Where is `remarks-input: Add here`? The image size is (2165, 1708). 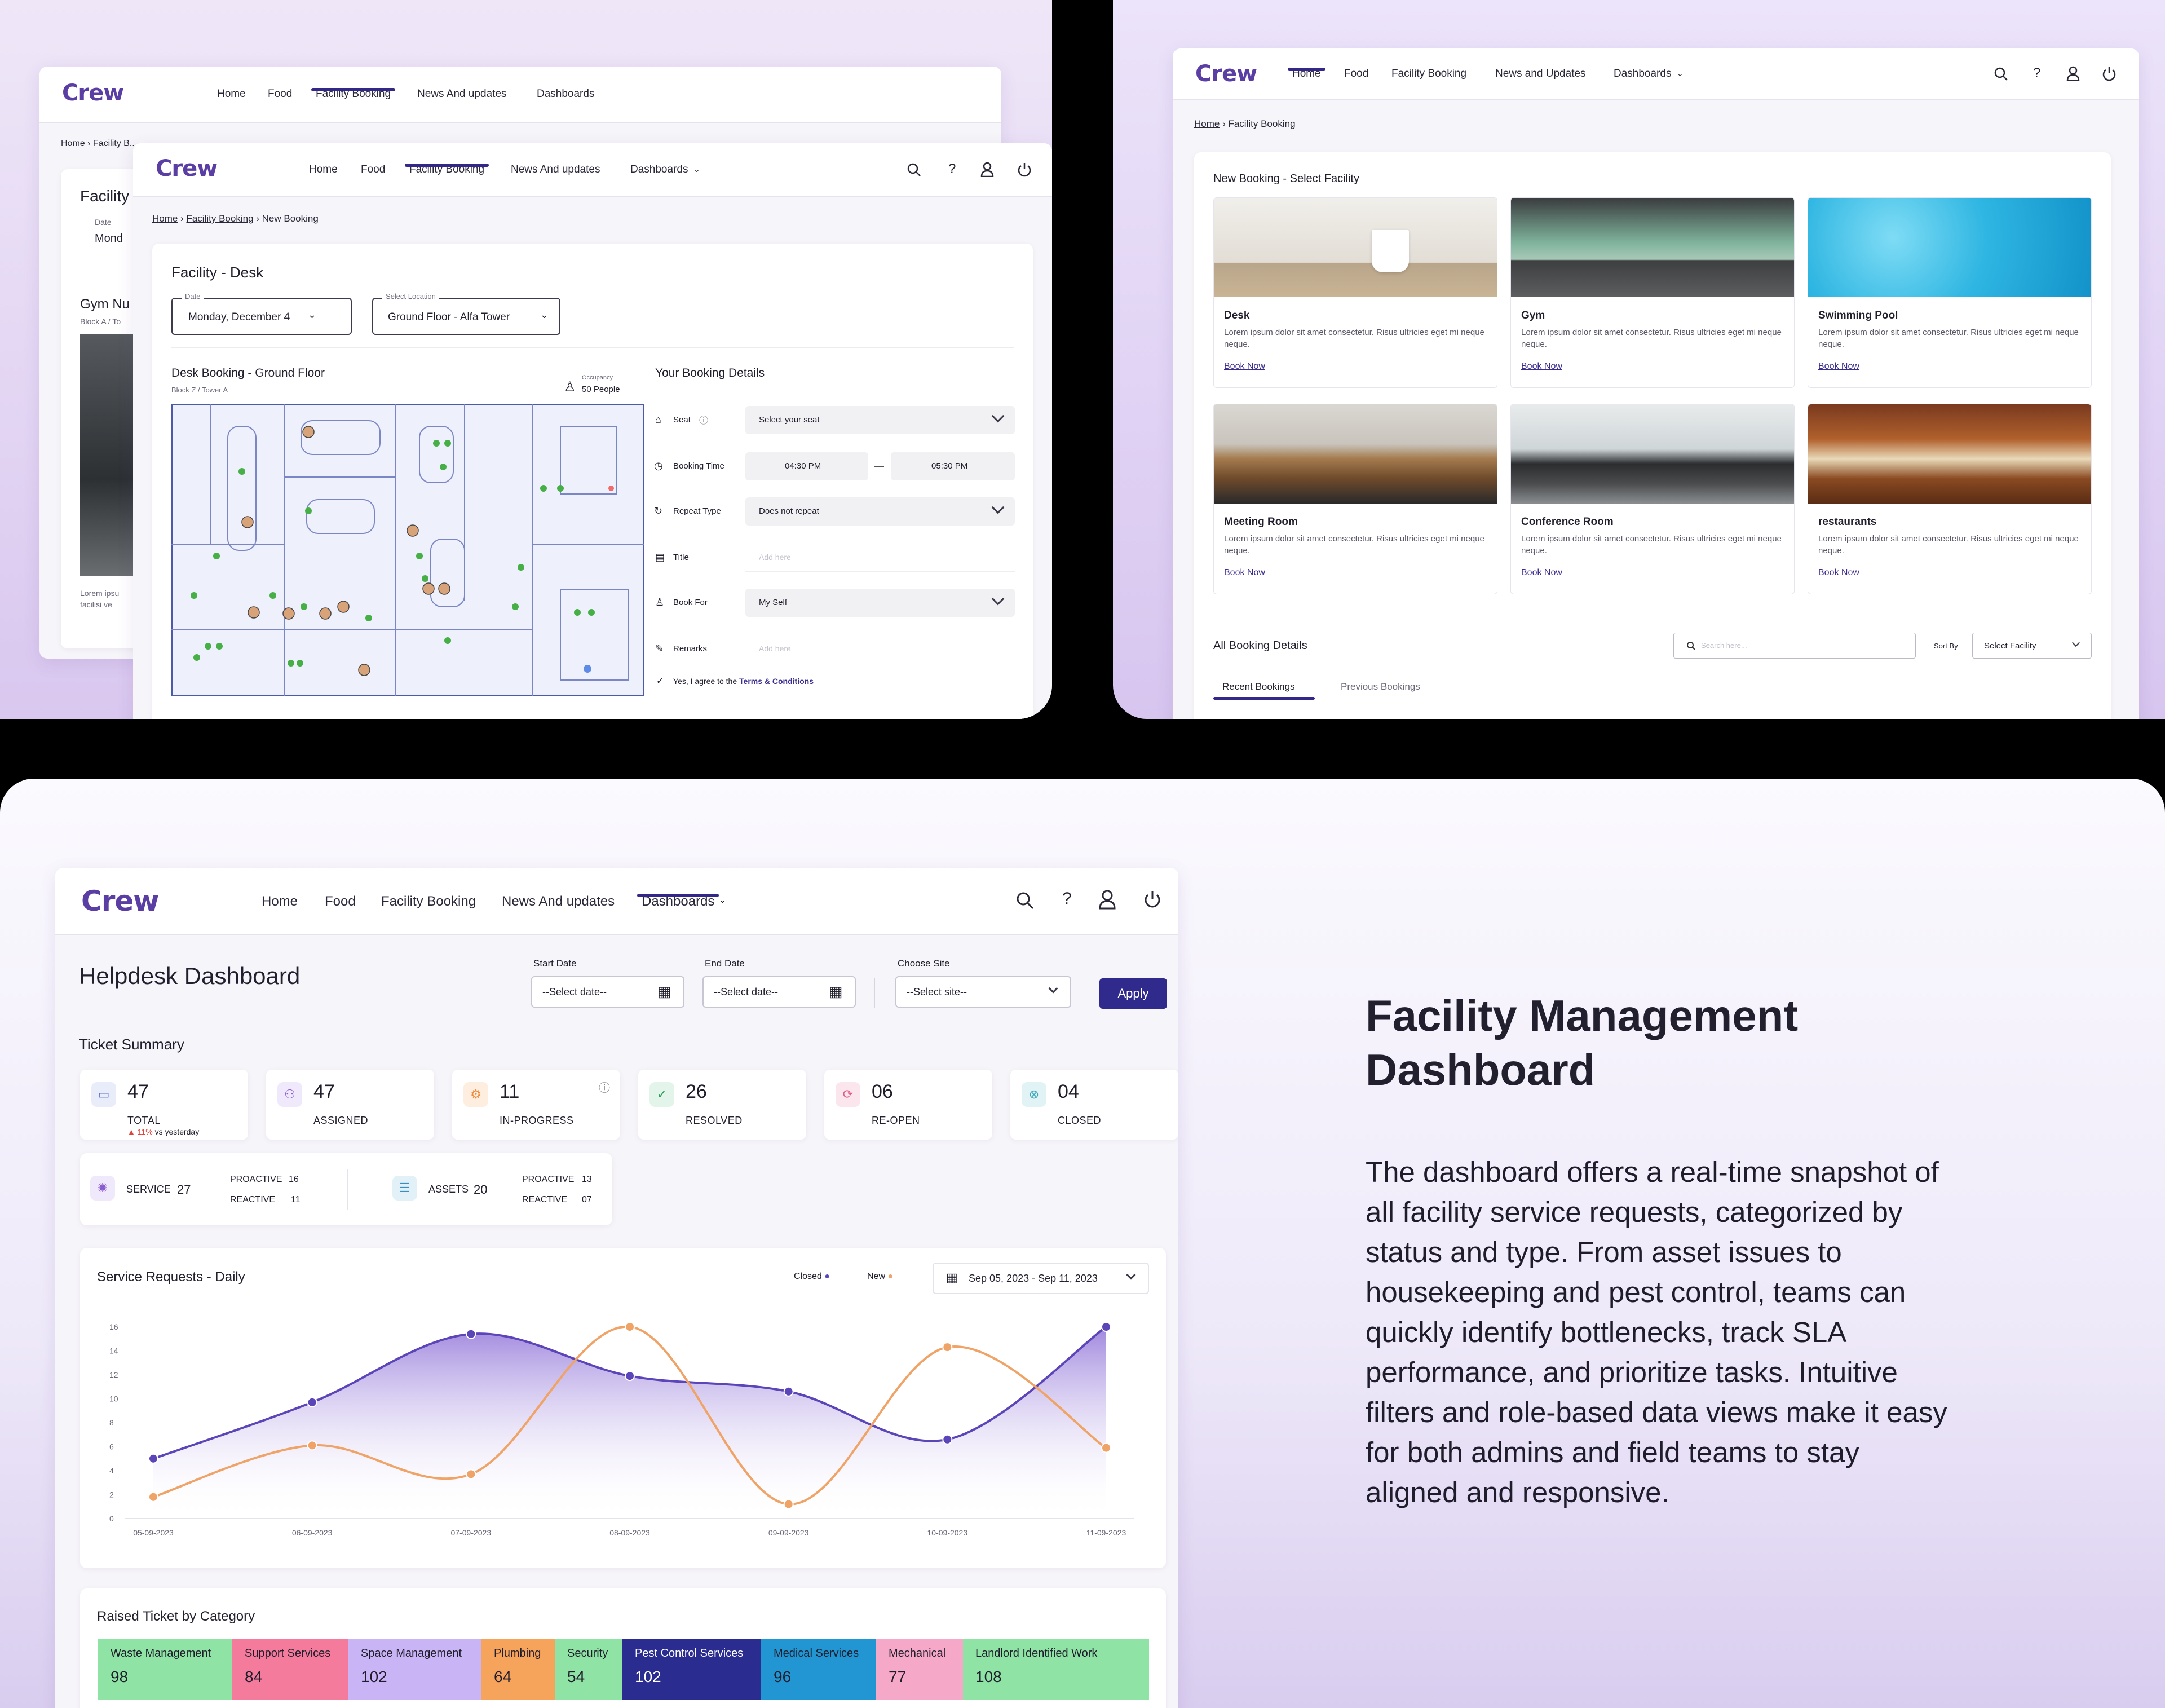
remarks-input: Add here is located at coordinates (880, 649).